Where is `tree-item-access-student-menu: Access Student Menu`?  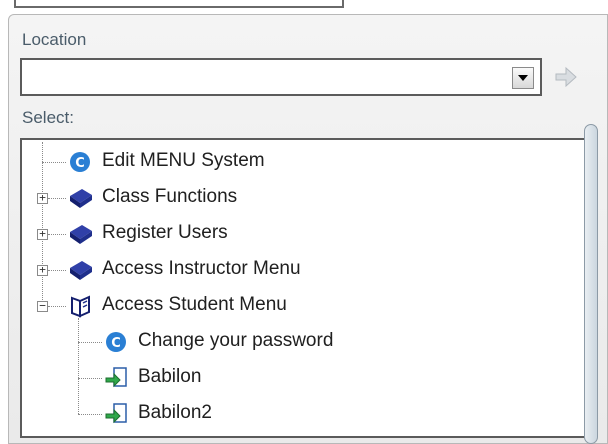
tree-item-access-student-menu: Access Student Menu is located at coordinates (228, 307).